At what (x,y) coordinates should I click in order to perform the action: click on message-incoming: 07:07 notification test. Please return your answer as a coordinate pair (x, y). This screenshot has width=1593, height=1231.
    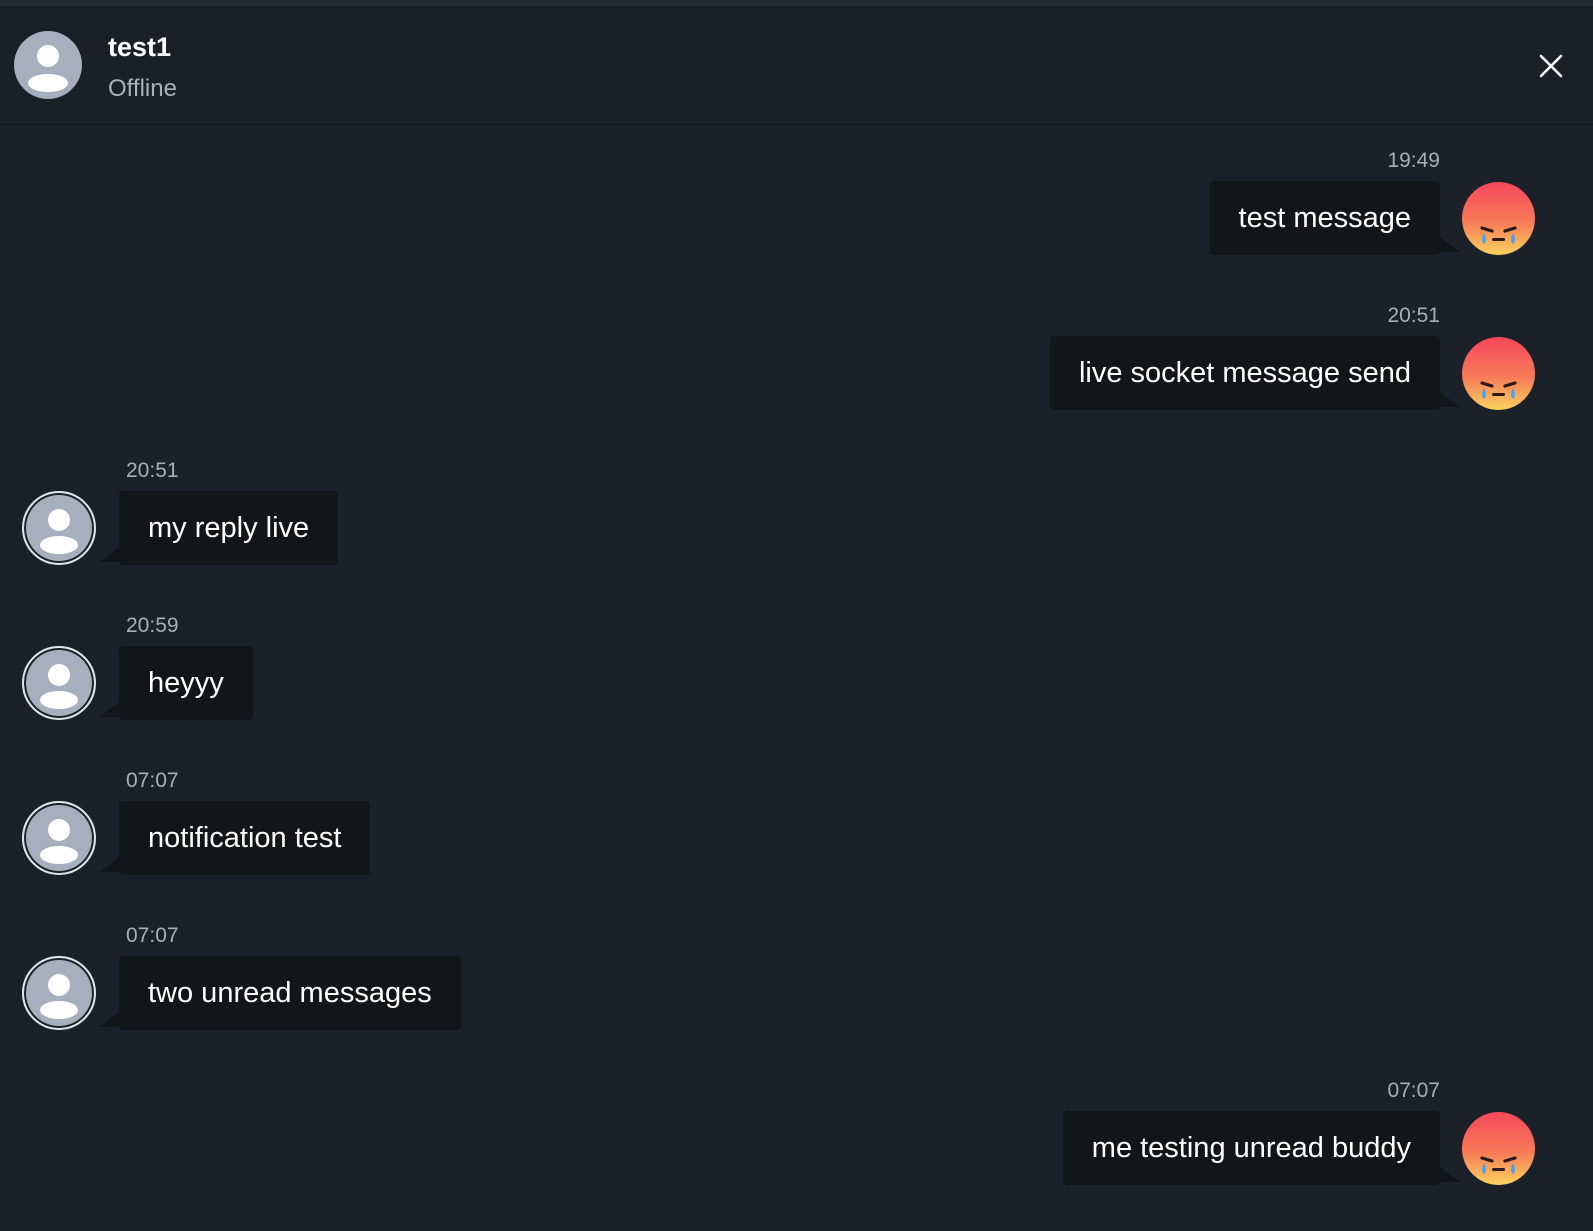
    Looking at the image, I should click on (796, 810).